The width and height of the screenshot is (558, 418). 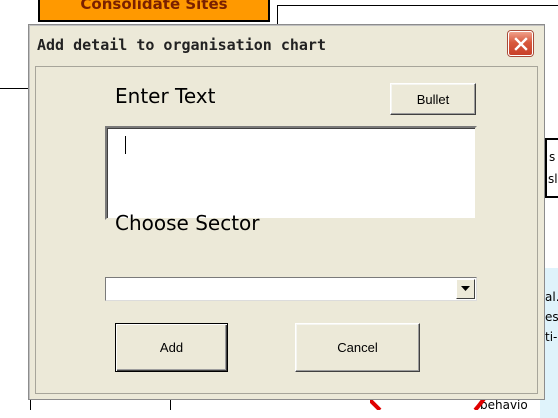 I want to click on dialog-titlebar: Add detail to organisation chart, so click(x=286, y=43).